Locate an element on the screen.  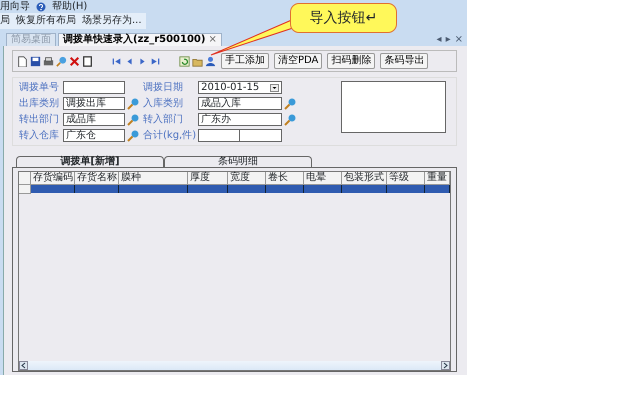
tab-scroll-control: ◂ is located at coordinates (439, 40).